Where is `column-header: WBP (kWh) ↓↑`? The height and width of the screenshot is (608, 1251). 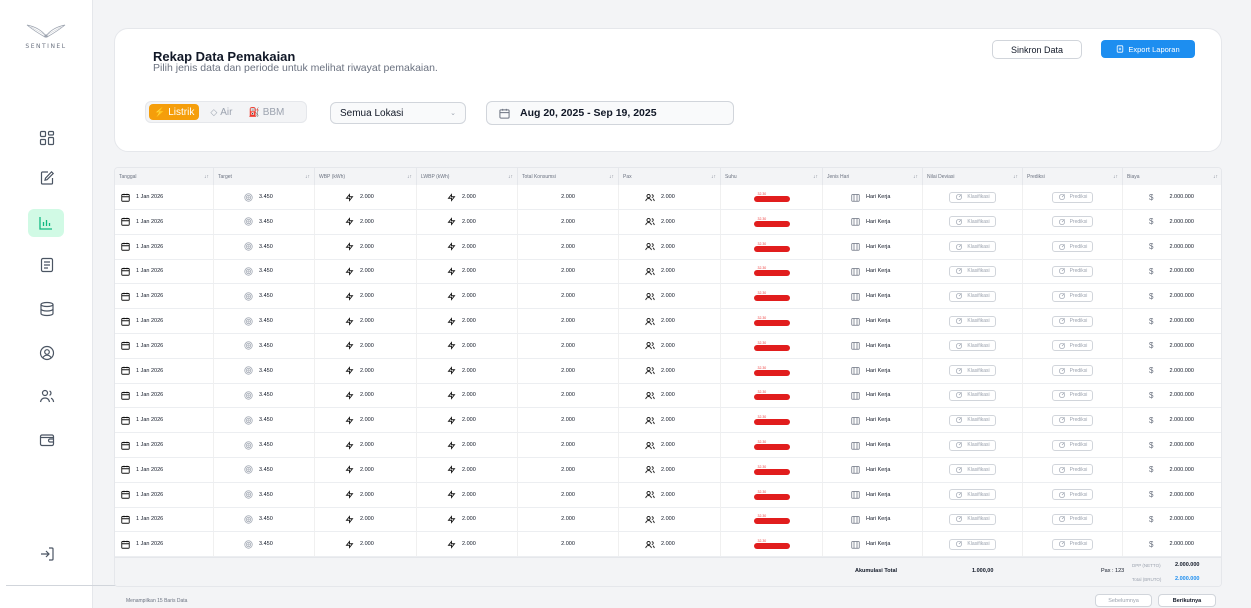
column-header: WBP (kWh) ↓↑ is located at coordinates (366, 176).